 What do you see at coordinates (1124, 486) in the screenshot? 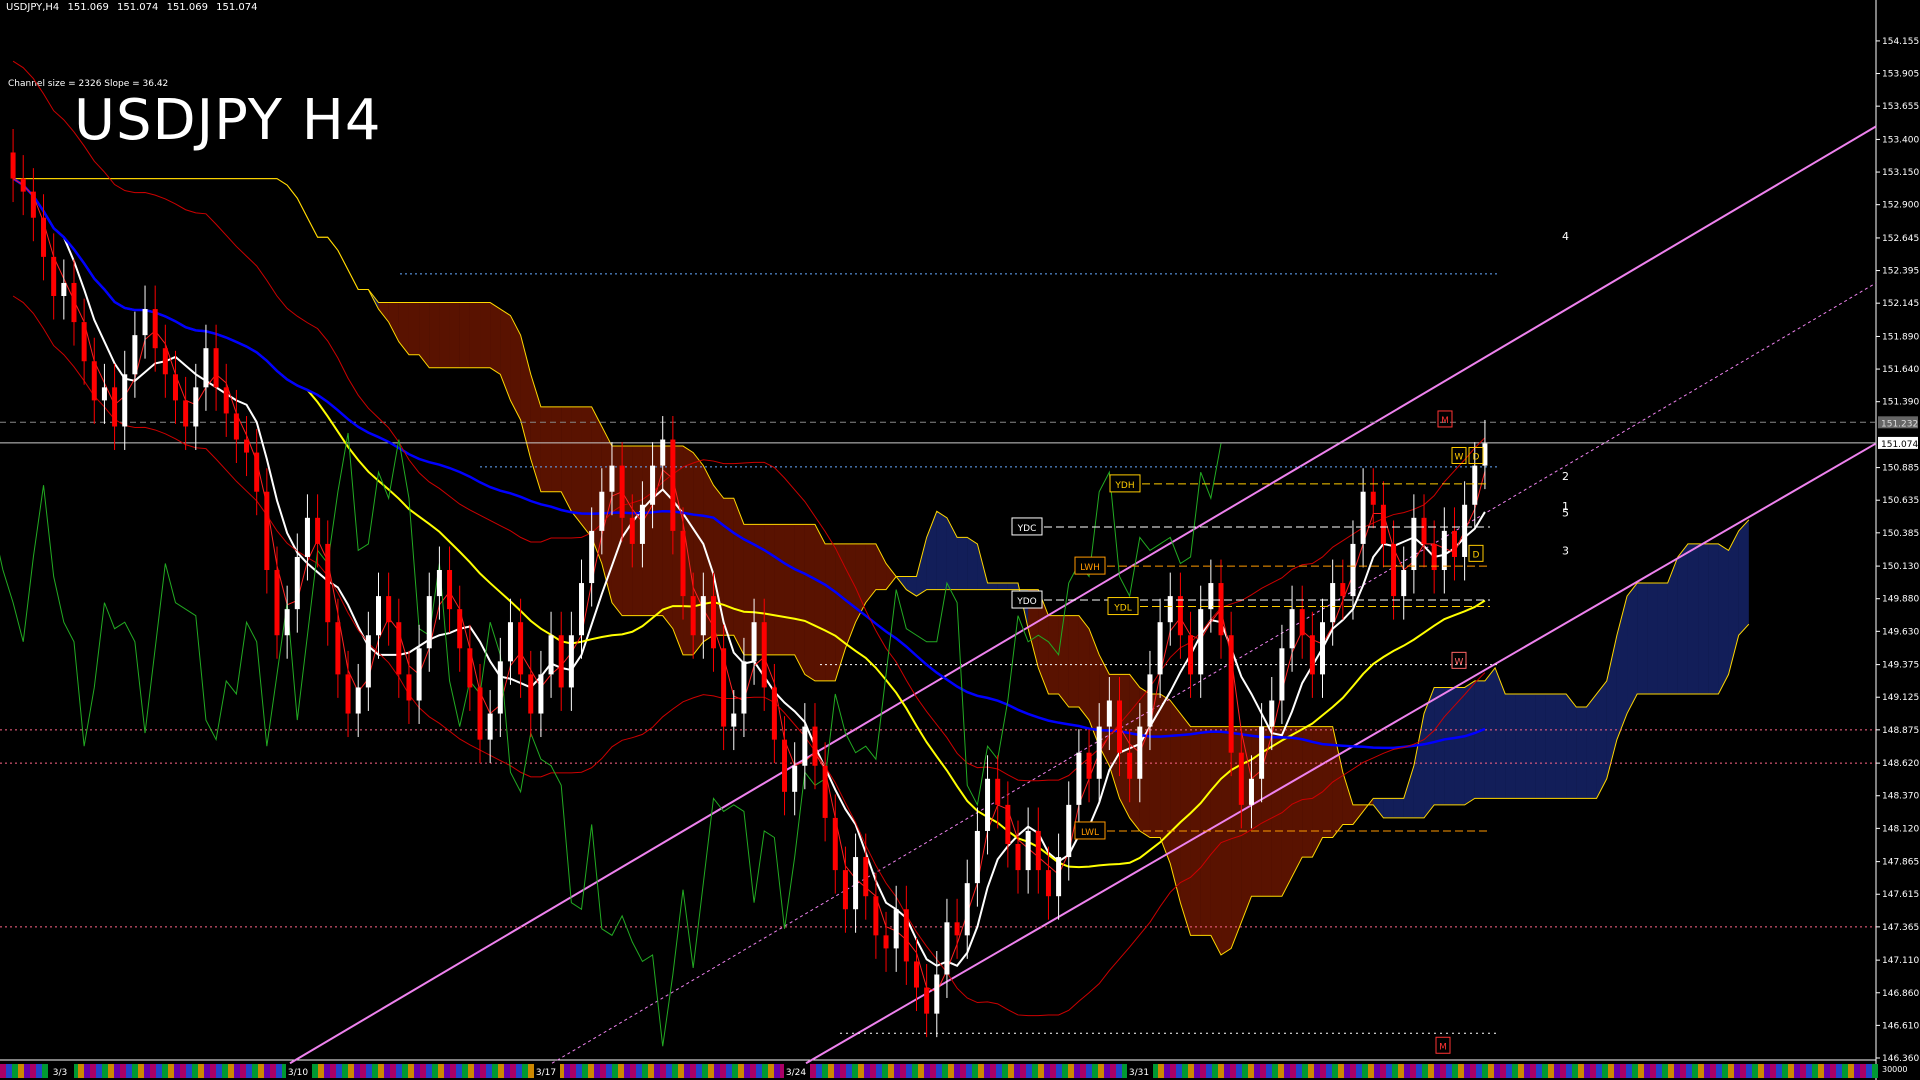
I see `level-label: YDH` at bounding box center [1124, 486].